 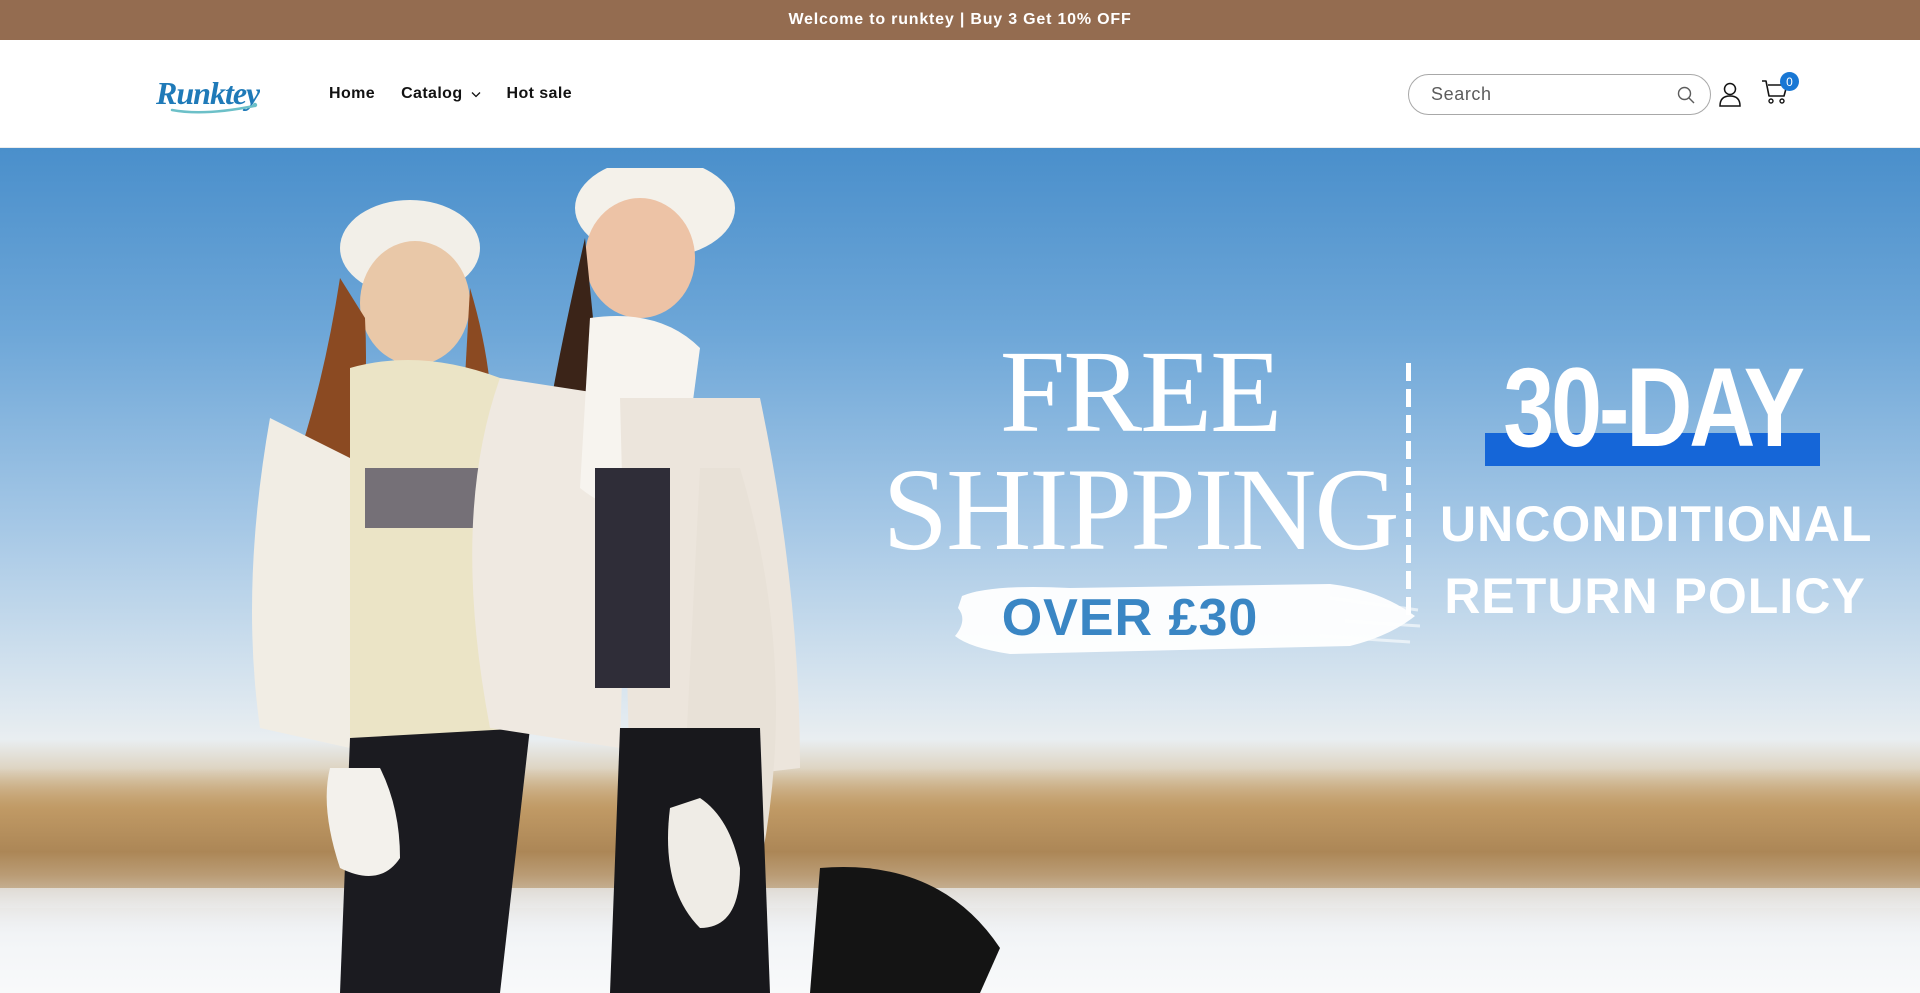 What do you see at coordinates (1552, 94) in the screenshot?
I see `search-input` at bounding box center [1552, 94].